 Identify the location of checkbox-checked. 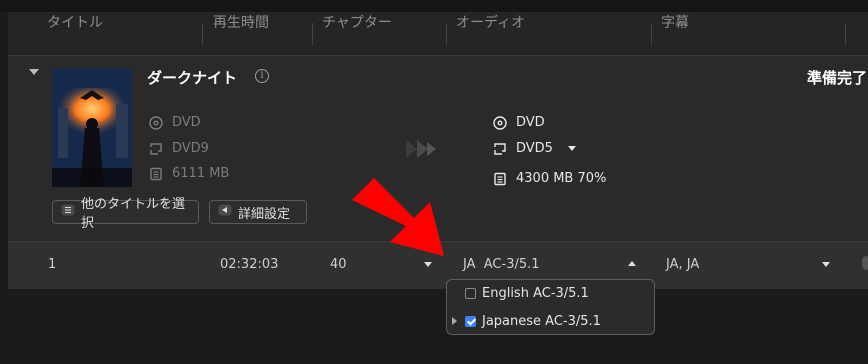
(470, 321).